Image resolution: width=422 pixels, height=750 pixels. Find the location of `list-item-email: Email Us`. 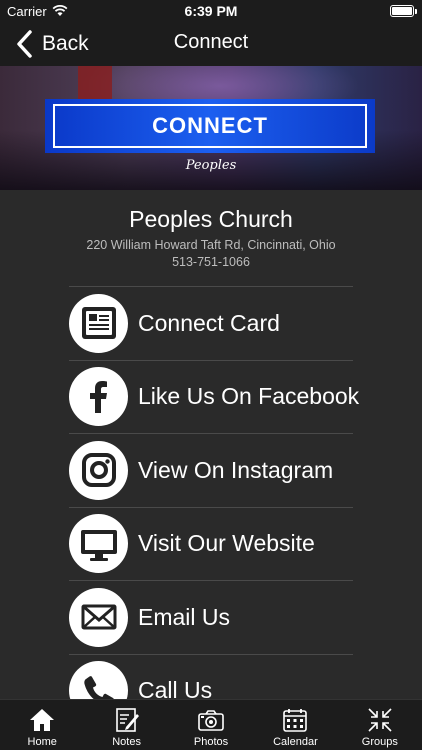

list-item-email: Email Us is located at coordinates (211, 617).